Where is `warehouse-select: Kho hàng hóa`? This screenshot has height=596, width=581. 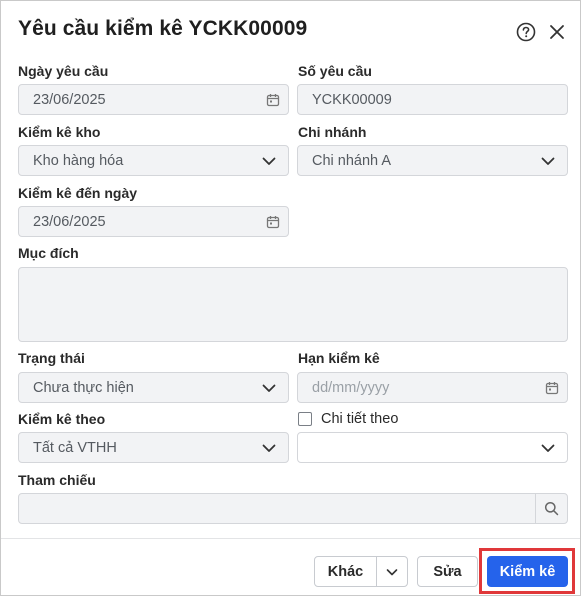 warehouse-select: Kho hàng hóa is located at coordinates (153, 160).